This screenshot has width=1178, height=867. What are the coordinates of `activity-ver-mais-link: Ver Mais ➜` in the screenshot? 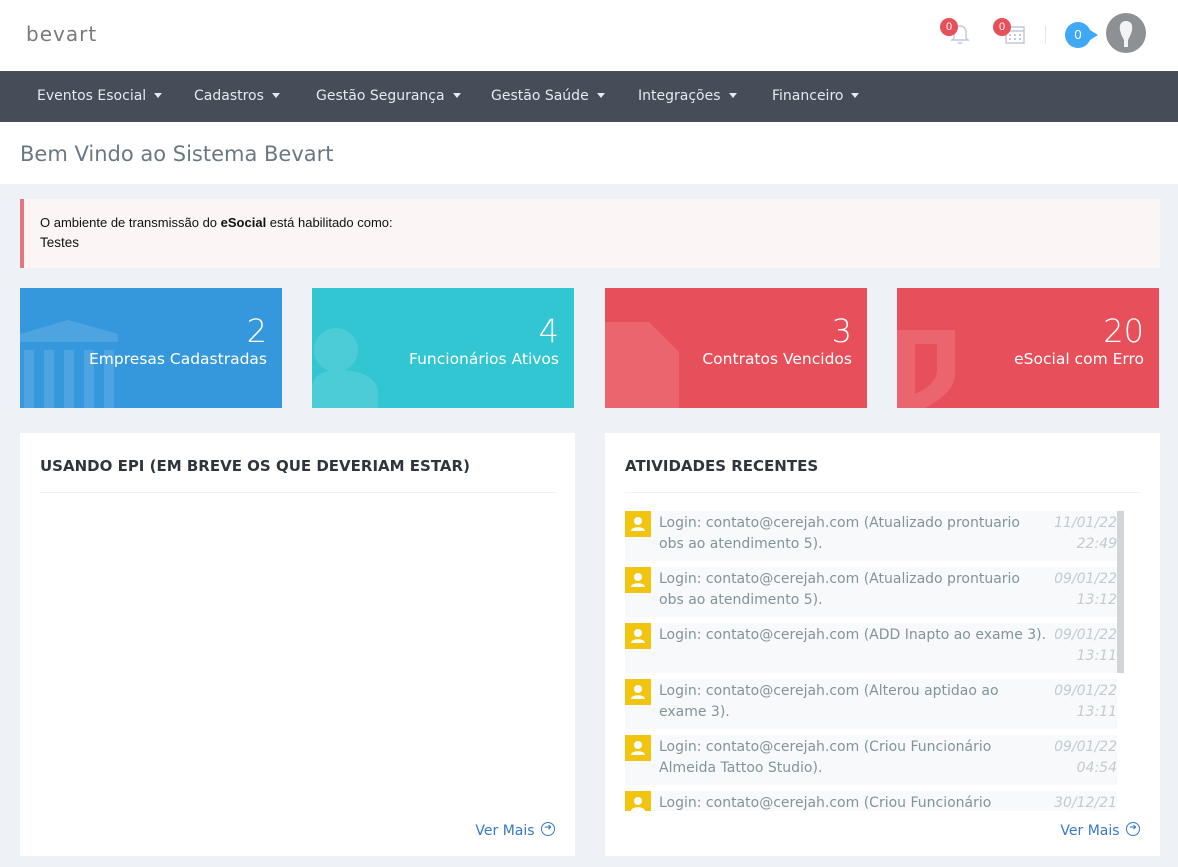 It's located at (1100, 830).